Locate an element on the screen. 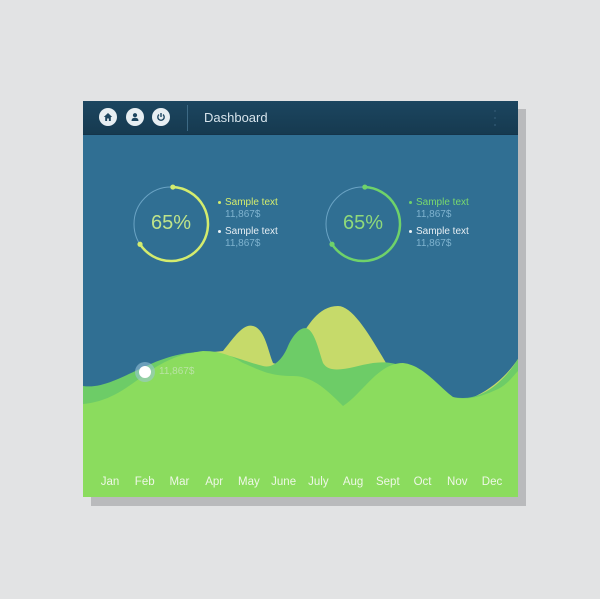 This screenshot has width=600, height=599. month-label: Dec is located at coordinates (492, 482).